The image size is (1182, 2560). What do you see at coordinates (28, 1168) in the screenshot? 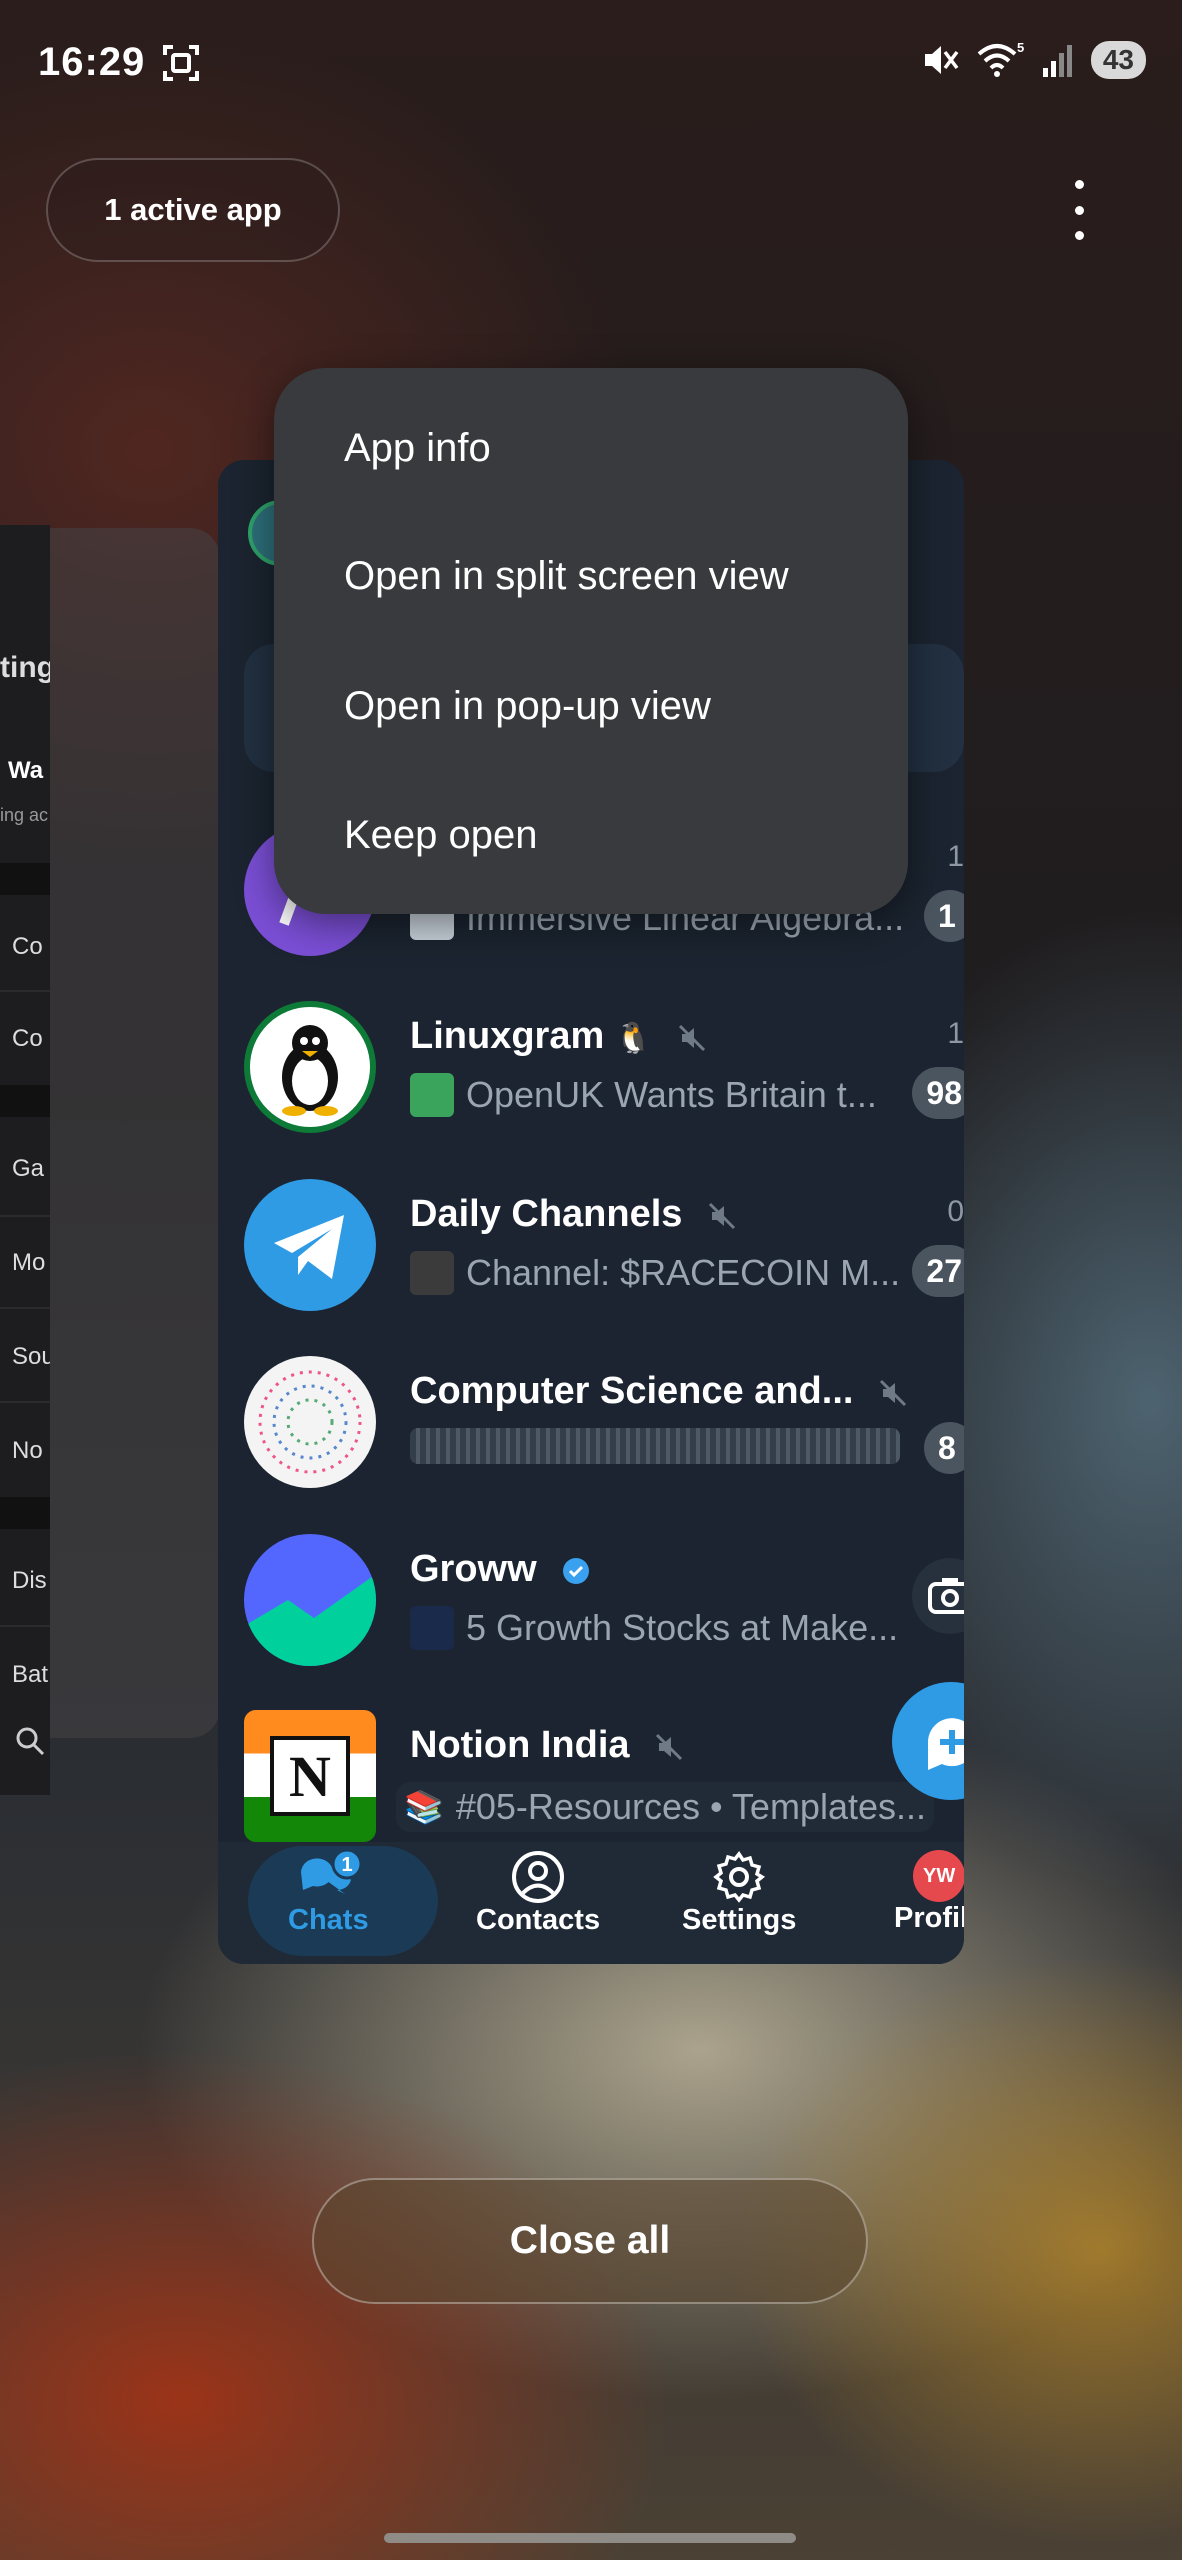
I see `settings-row: Ga` at bounding box center [28, 1168].